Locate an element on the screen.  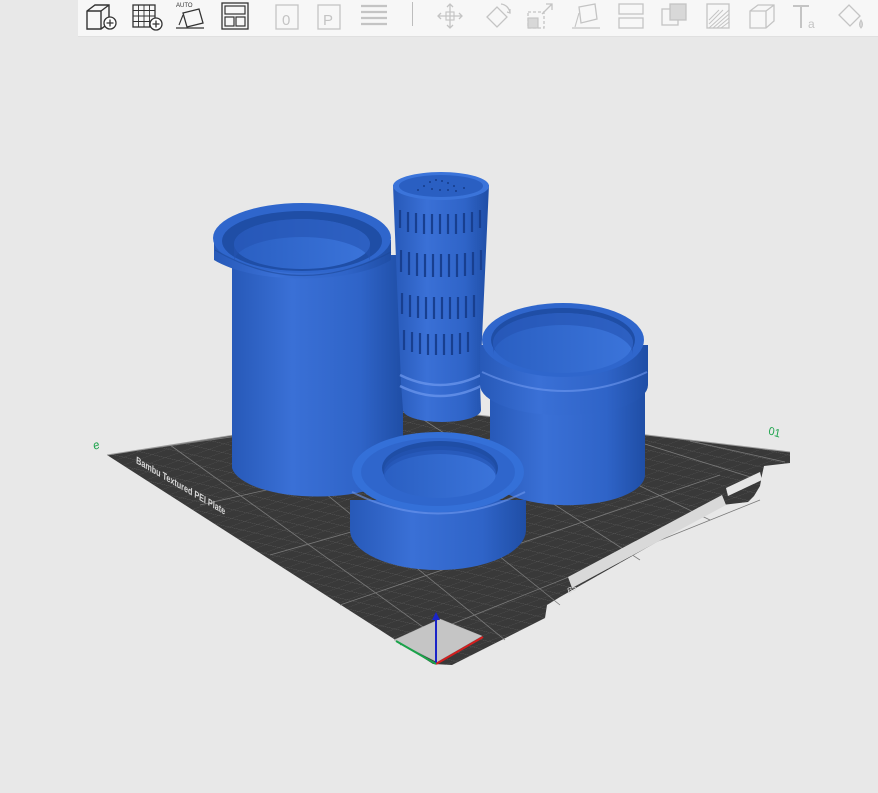
seam-painting-button is located at coordinates (762, 16).